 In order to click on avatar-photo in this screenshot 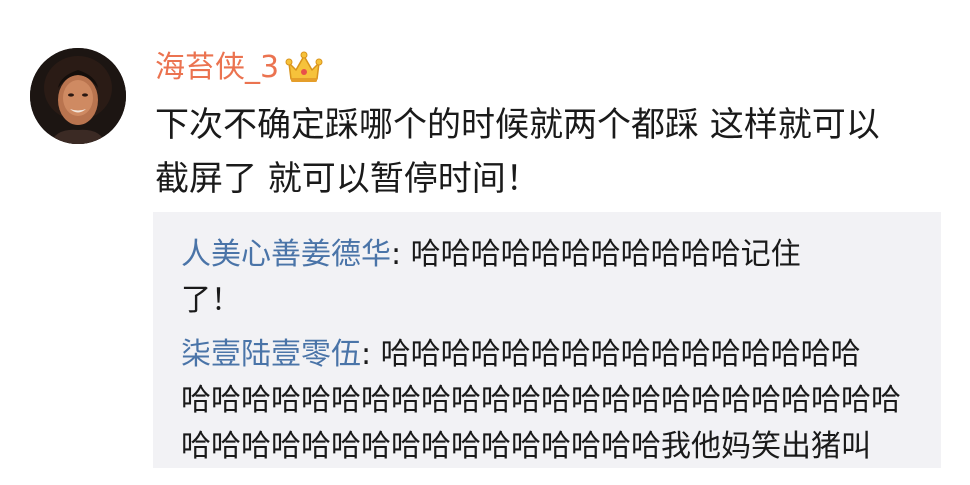, I will do `click(78, 96)`.